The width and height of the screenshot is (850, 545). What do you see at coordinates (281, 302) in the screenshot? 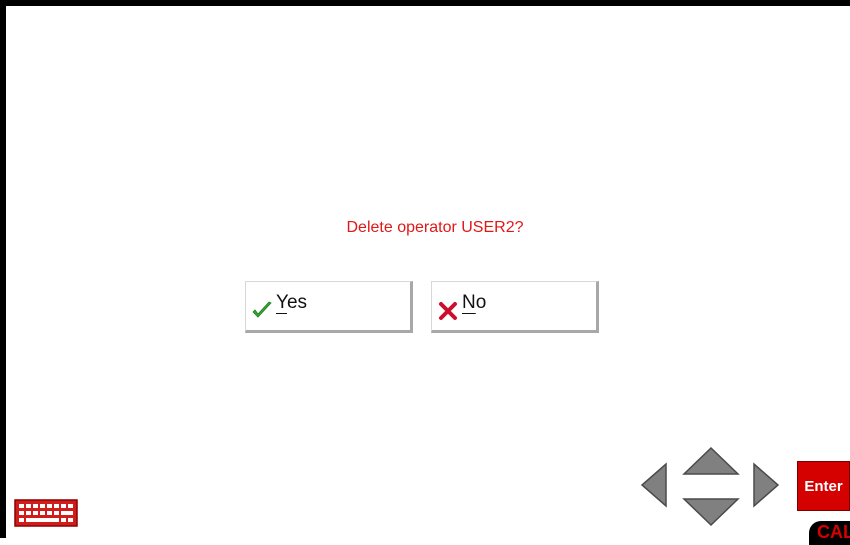
I see `yes-mnemonic: Y` at bounding box center [281, 302].